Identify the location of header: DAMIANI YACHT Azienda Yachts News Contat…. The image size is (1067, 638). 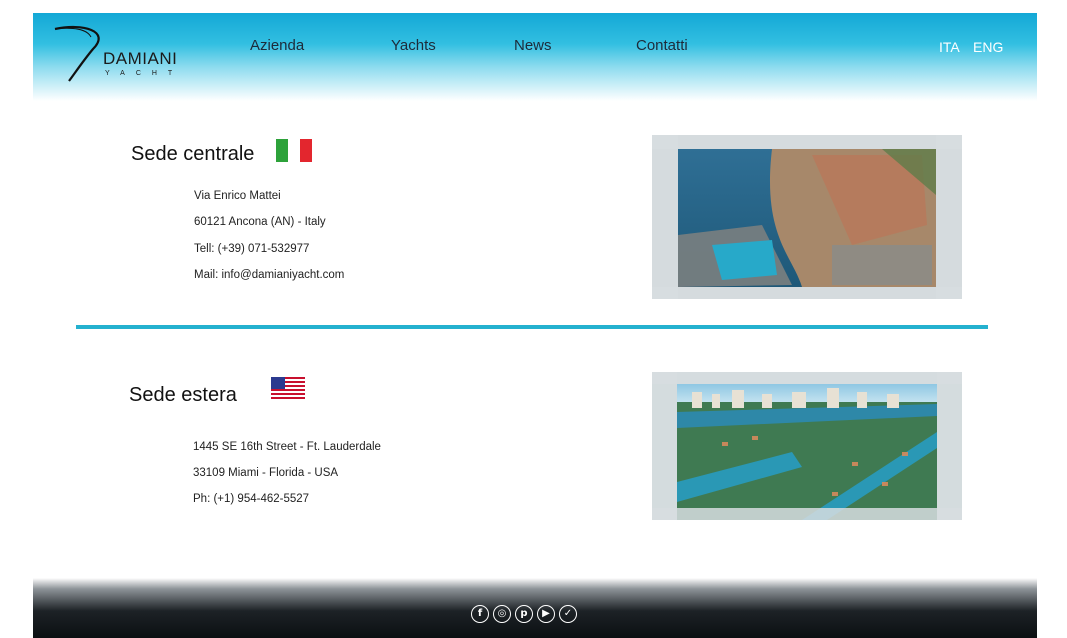
(535, 57).